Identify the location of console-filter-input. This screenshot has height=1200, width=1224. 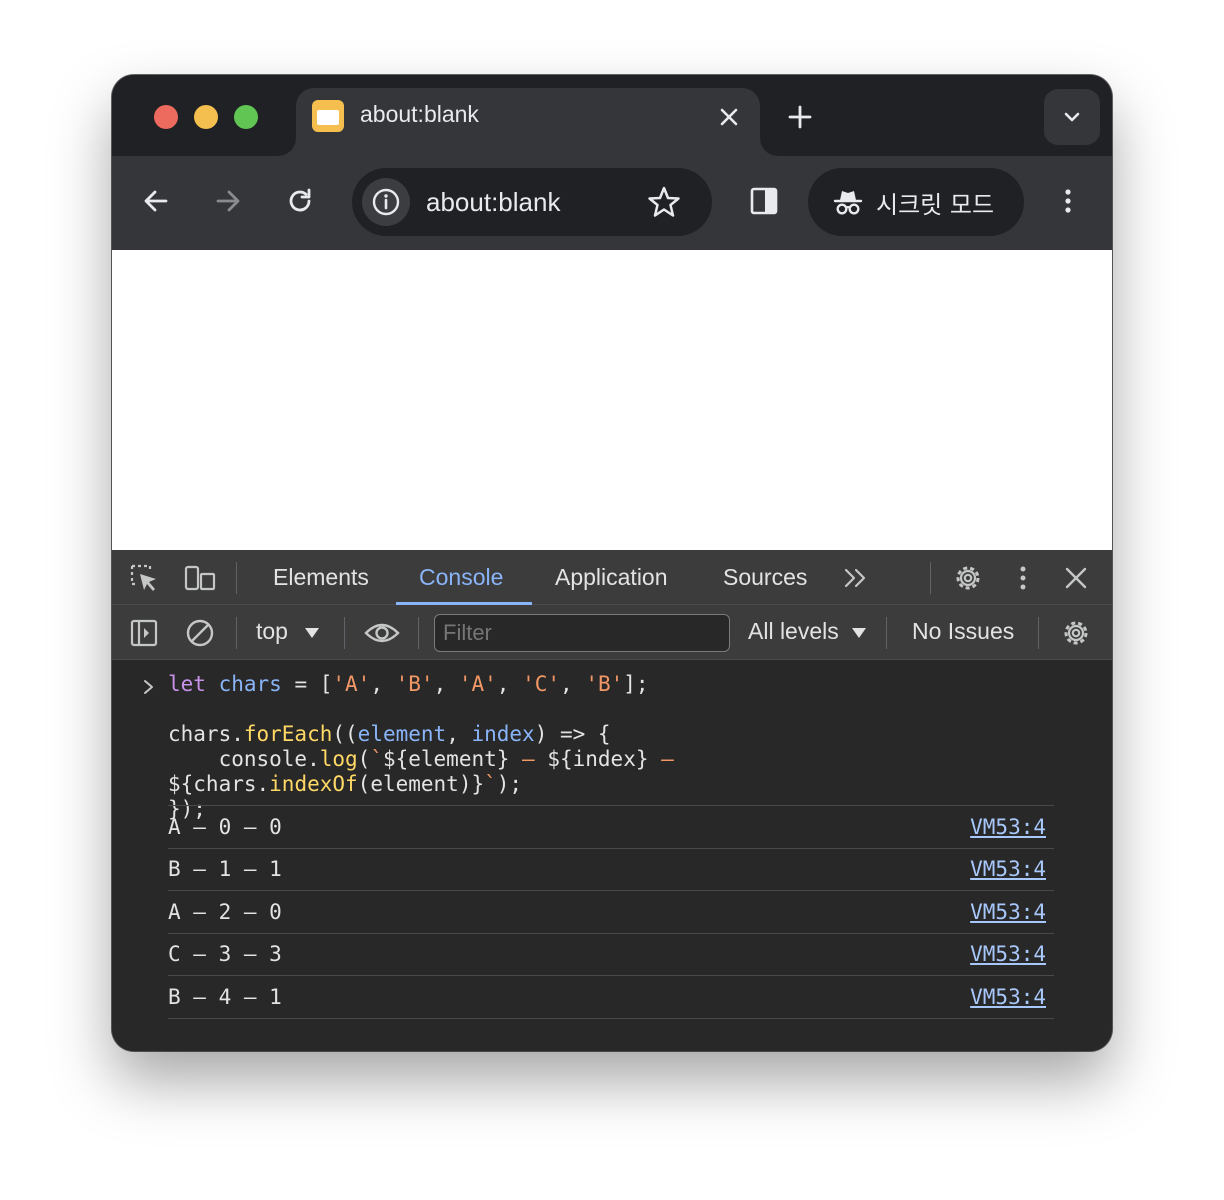
(582, 633).